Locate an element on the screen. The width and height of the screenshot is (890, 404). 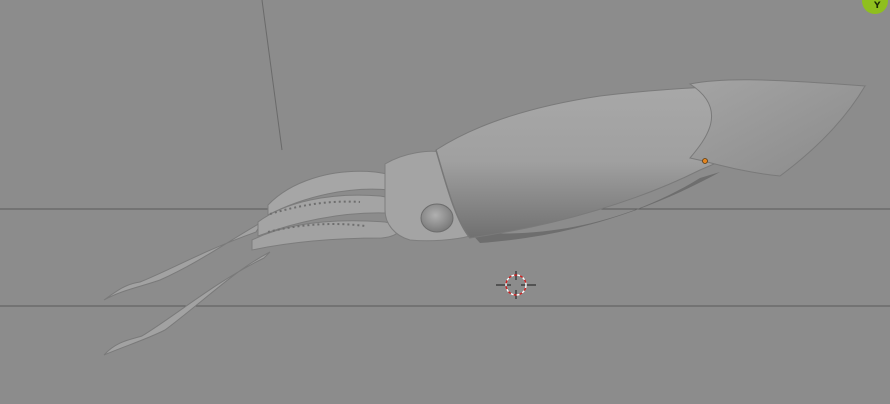
tentacle-lower is located at coordinates (187, 303).